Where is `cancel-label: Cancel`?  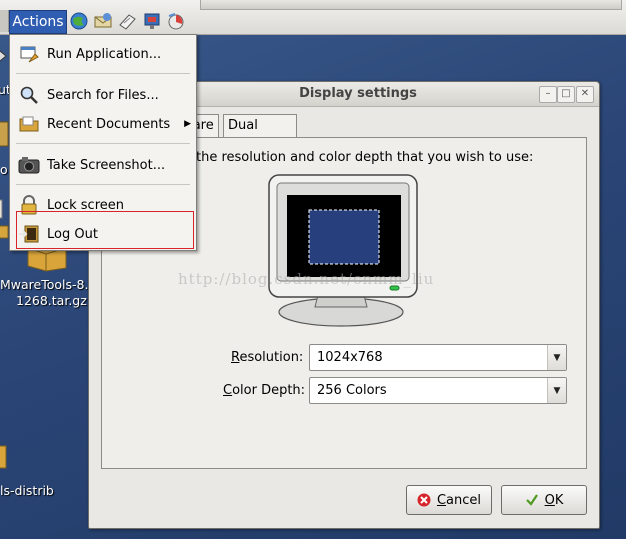
cancel-label: Cancel is located at coordinates (459, 500).